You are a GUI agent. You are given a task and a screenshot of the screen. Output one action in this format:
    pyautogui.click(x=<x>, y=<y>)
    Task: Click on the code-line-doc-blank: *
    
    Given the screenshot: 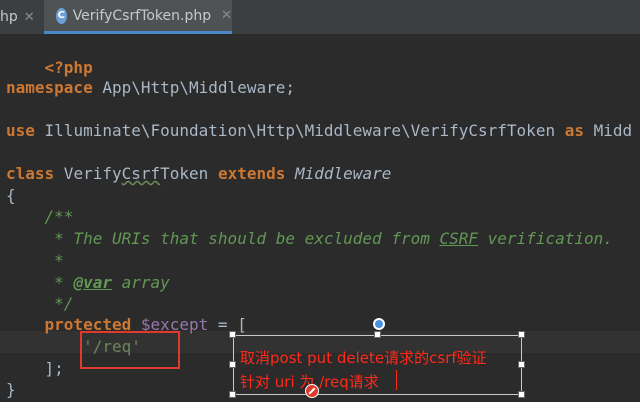 What is the action you would take?
    pyautogui.click(x=35, y=261)
    